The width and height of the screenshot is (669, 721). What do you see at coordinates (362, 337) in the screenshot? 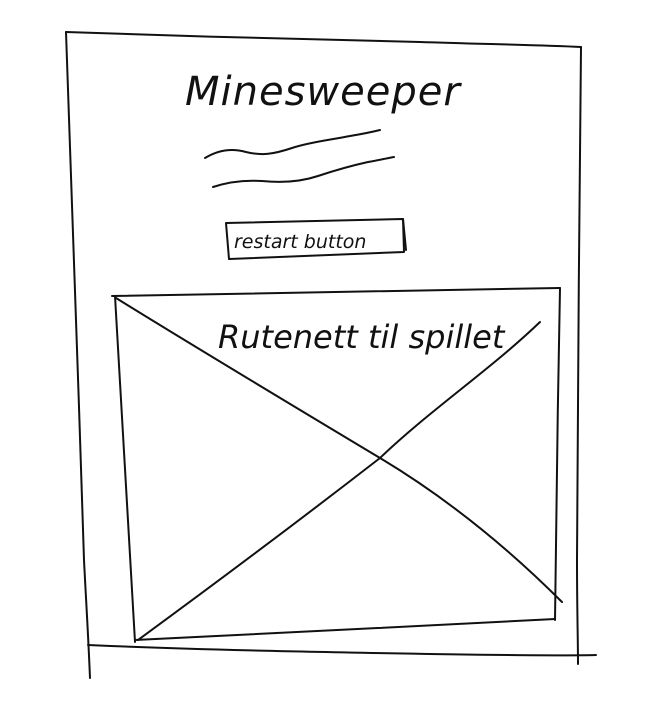
I see `grid-label: Rutenett til spillet` at bounding box center [362, 337].